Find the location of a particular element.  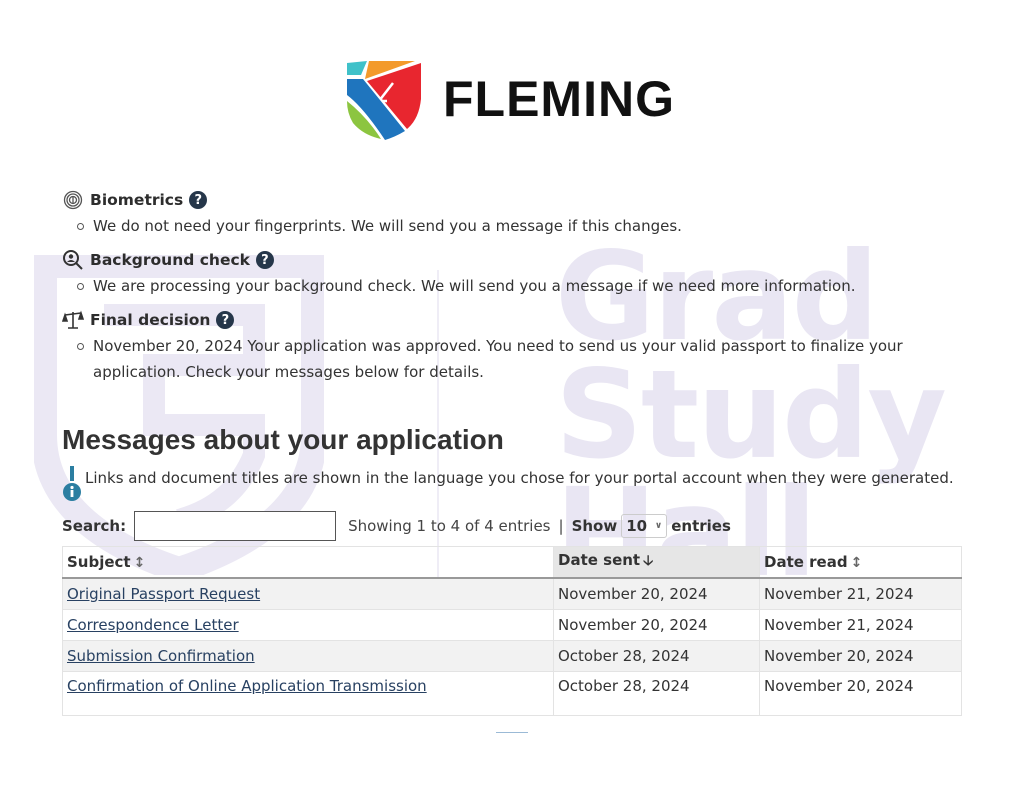

message-link: Original Passport Request is located at coordinates (163, 594).